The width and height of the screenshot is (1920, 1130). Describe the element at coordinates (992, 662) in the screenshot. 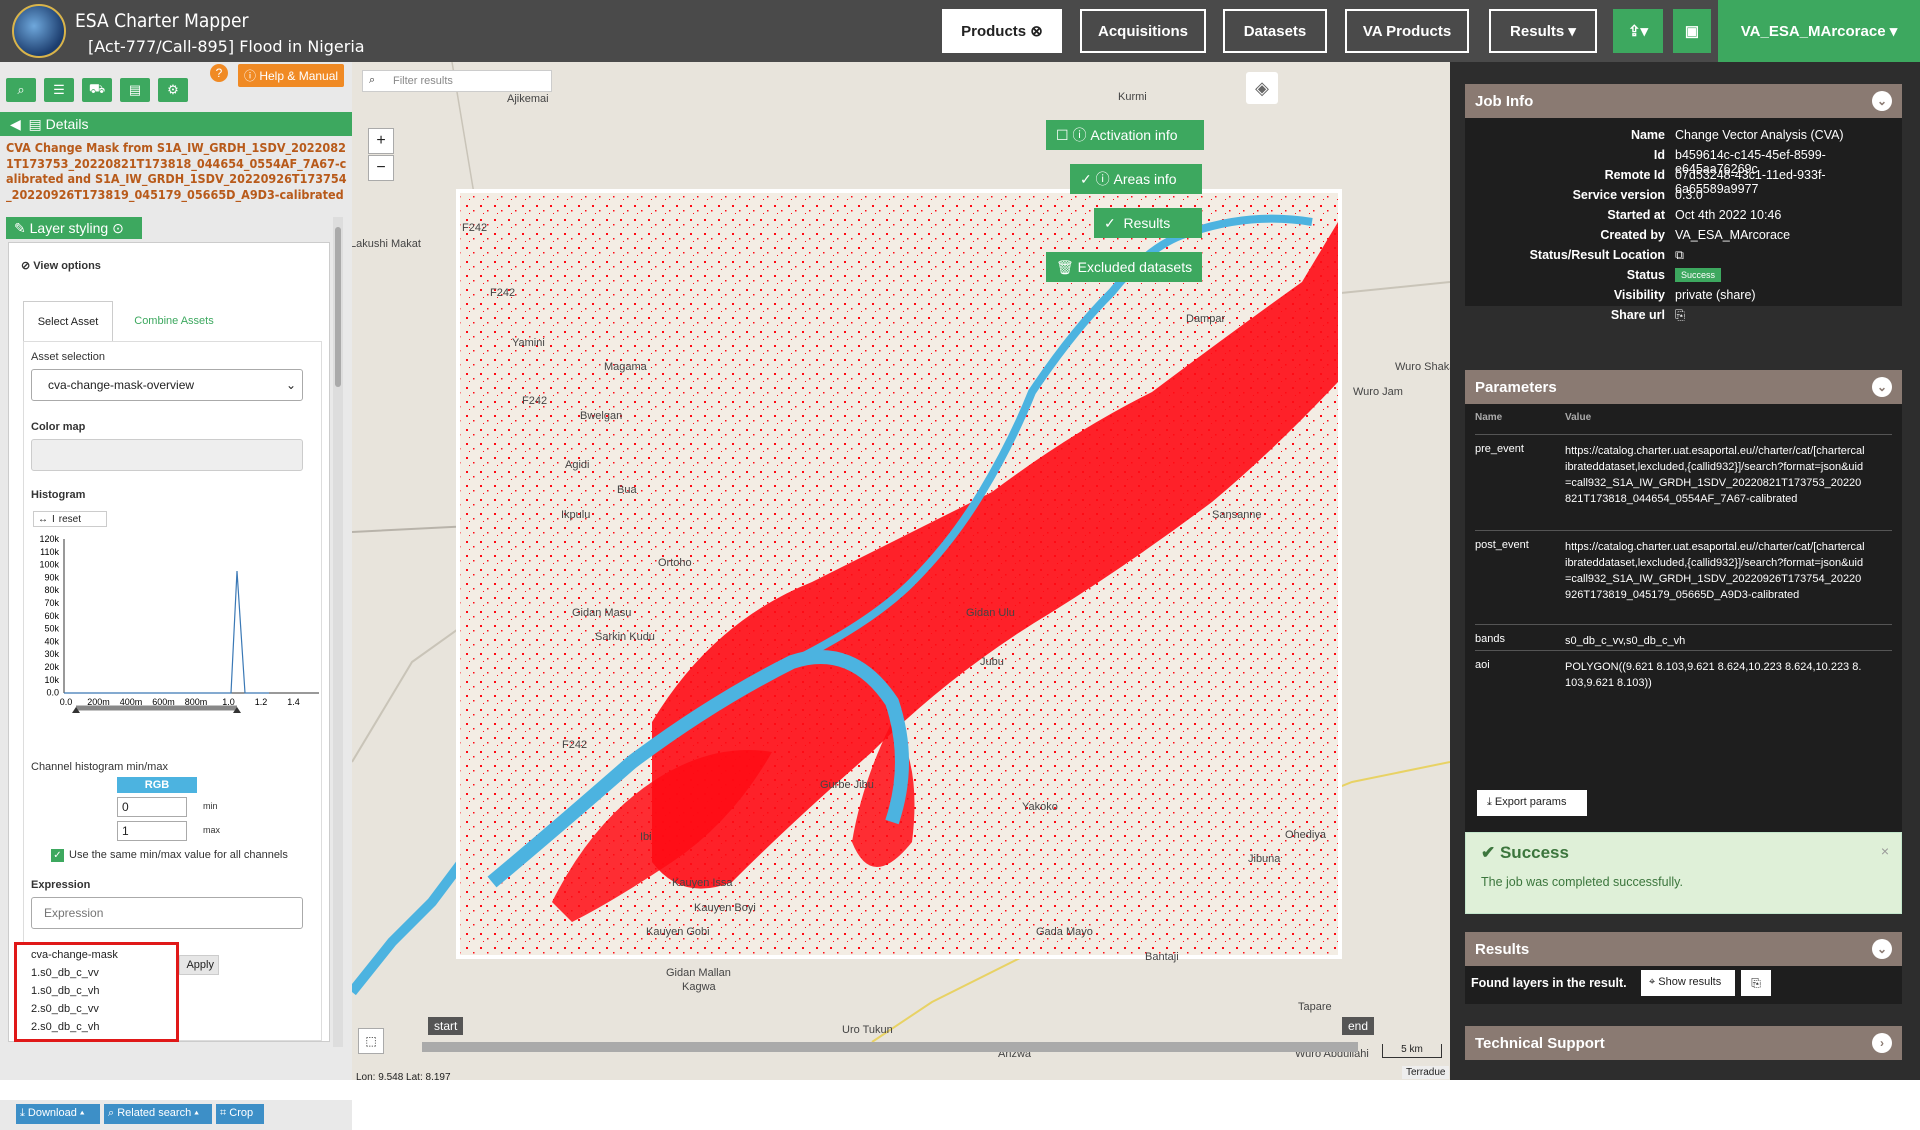

I see `map-place-label: Jubu` at that location.